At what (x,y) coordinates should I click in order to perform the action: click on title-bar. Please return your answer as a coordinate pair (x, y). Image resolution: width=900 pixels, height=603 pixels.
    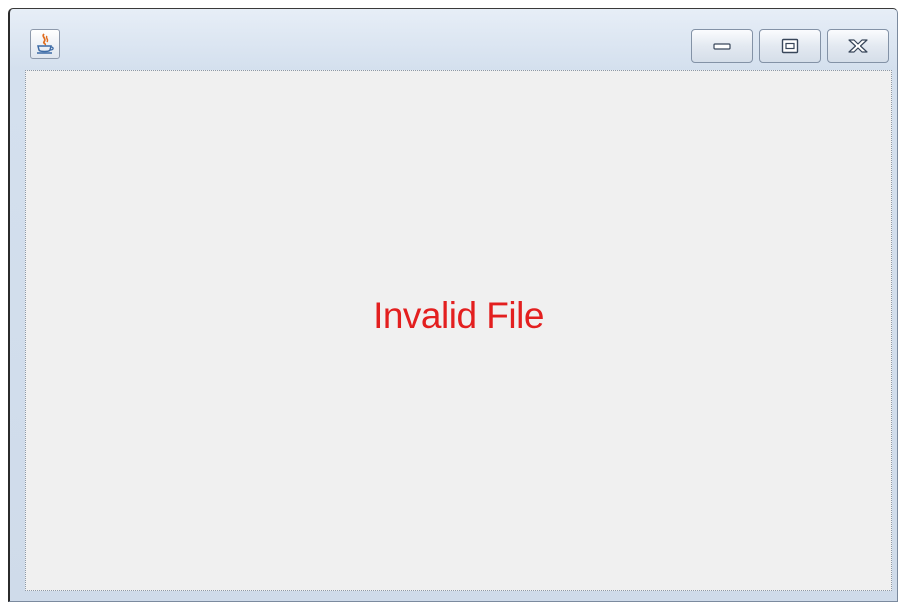
    Looking at the image, I should click on (453, 39).